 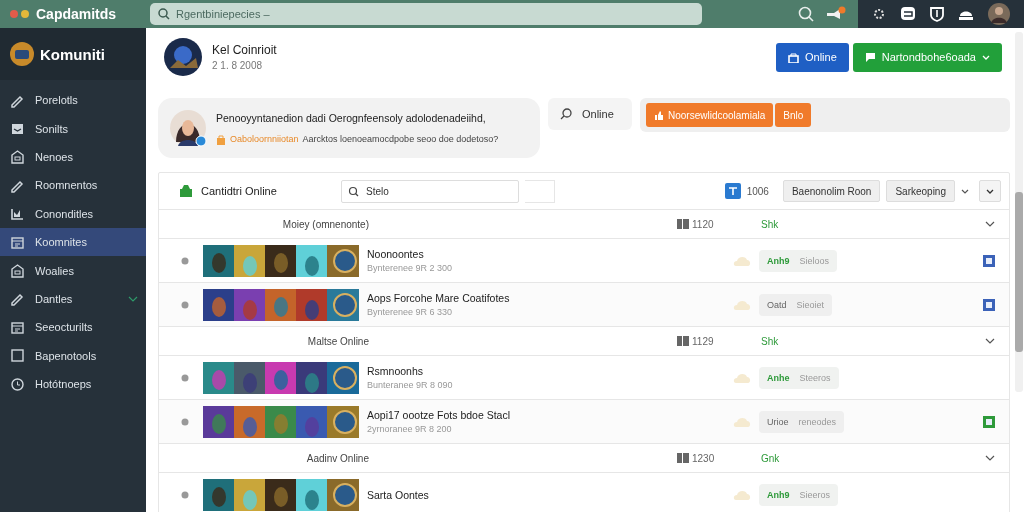 What do you see at coordinates (831, 191) in the screenshot?
I see `filter-button: Baenonolim Roon` at bounding box center [831, 191].